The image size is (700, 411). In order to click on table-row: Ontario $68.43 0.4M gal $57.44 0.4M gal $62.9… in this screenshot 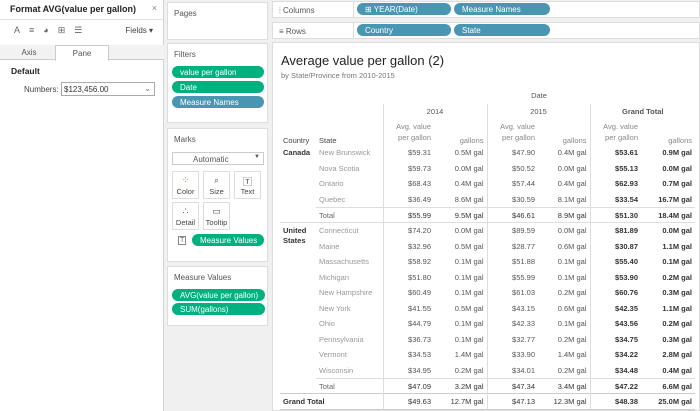, I will do `click(487, 184)`.